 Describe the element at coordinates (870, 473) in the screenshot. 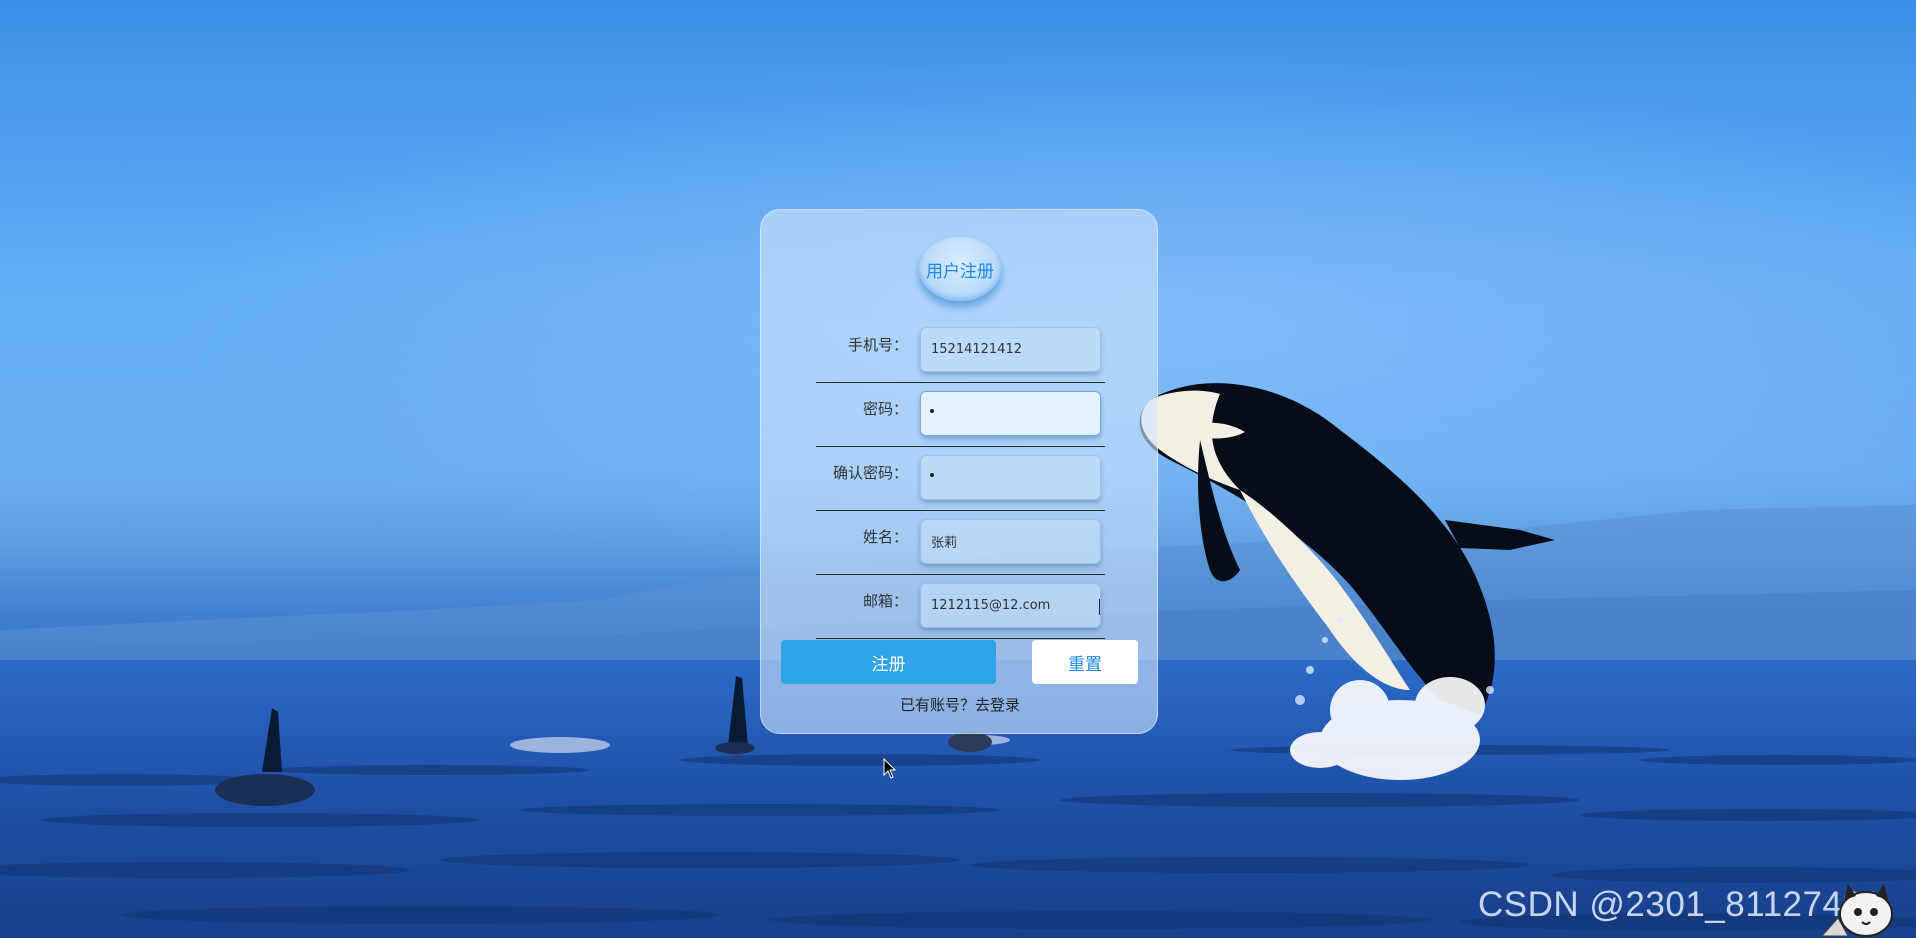

I see `confirm-password-label: 确认密码：` at that location.